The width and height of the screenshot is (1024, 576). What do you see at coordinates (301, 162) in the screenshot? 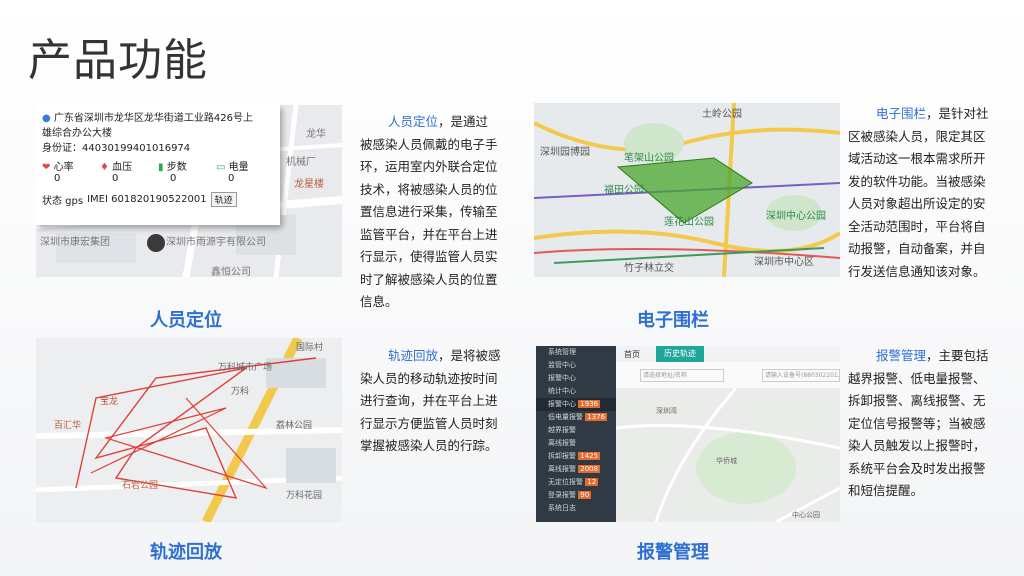
I see `map-label: 机械厂` at bounding box center [301, 162].